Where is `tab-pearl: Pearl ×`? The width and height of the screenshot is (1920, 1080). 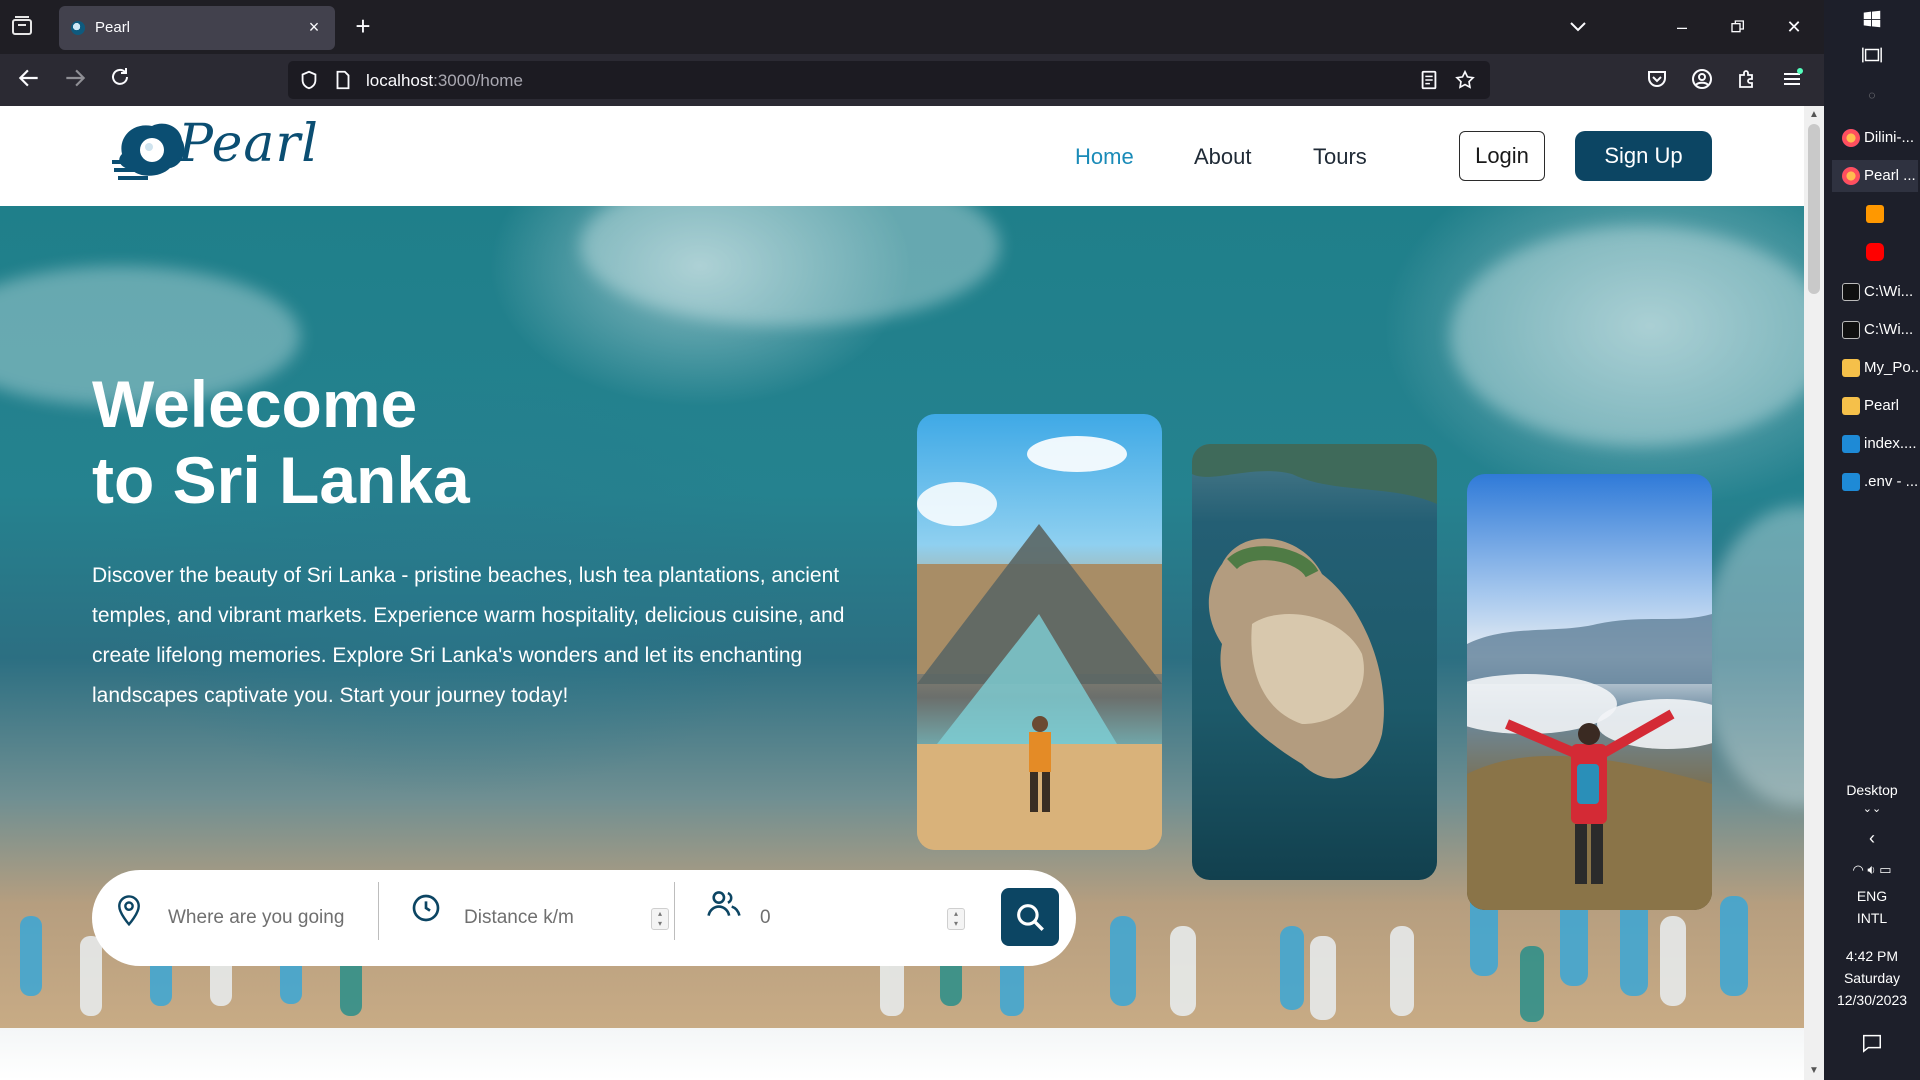 tab-pearl: Pearl × is located at coordinates (197, 28).